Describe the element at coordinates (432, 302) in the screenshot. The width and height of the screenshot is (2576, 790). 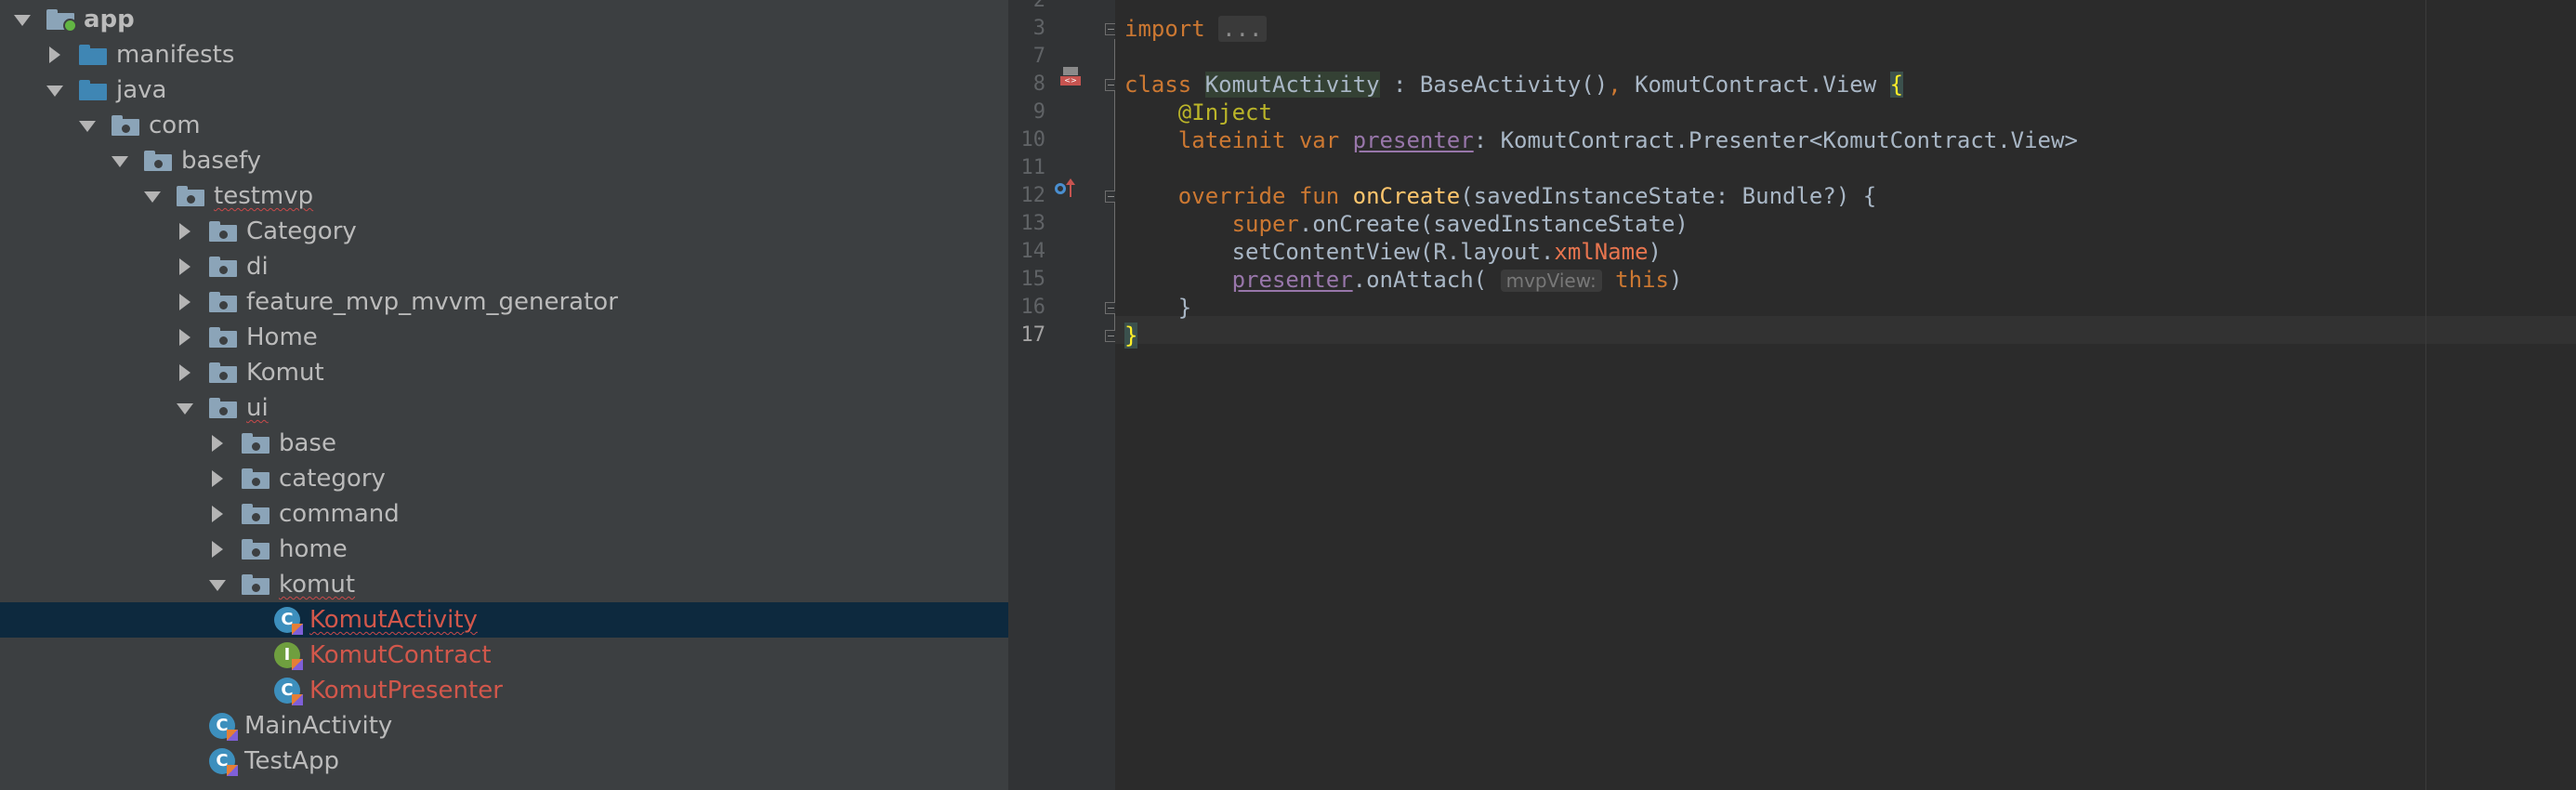
I see `tree-item-label: feature_mvp_mvvm_generator` at that location.